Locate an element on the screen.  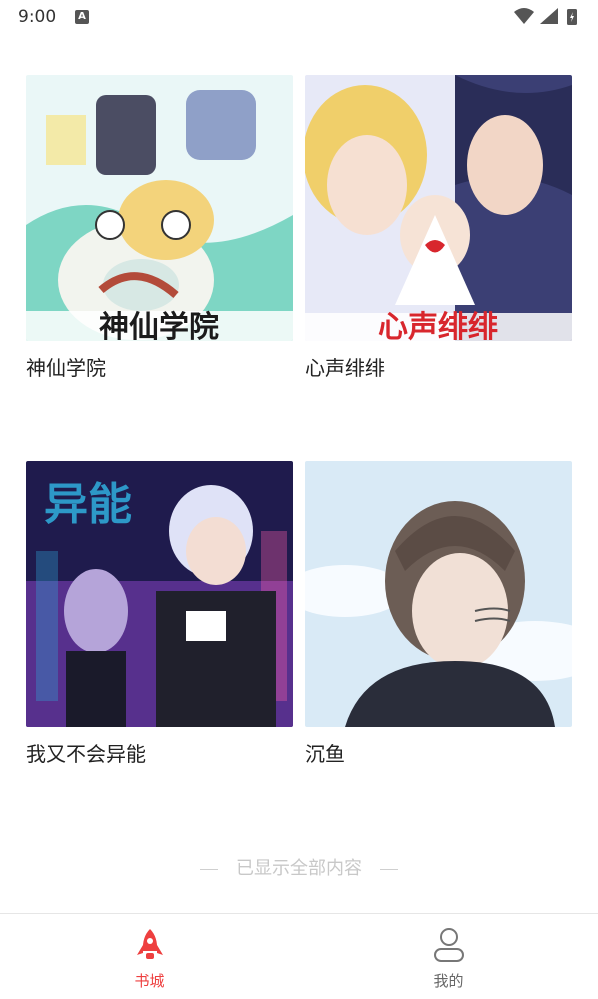
signal-icon is located at coordinates (549, 16).